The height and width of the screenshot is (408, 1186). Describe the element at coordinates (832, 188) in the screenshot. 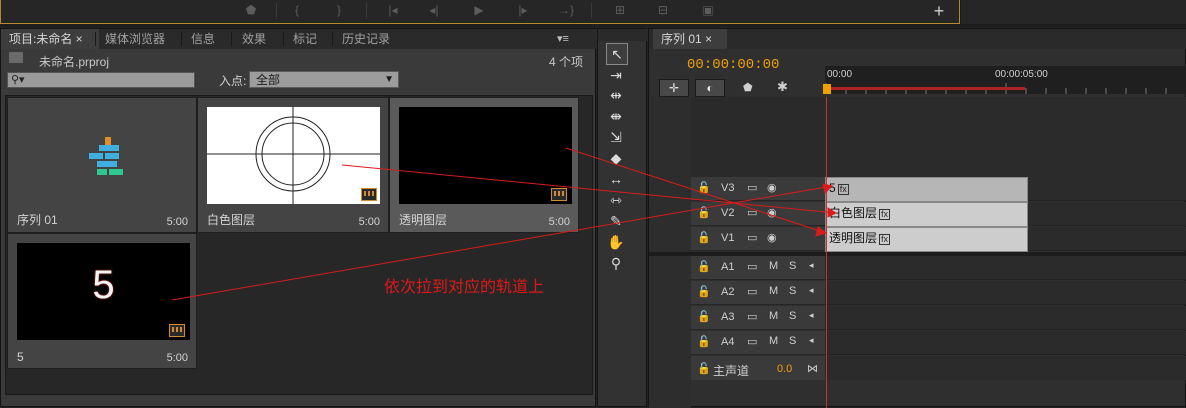

I see `clip-label: 5` at that location.